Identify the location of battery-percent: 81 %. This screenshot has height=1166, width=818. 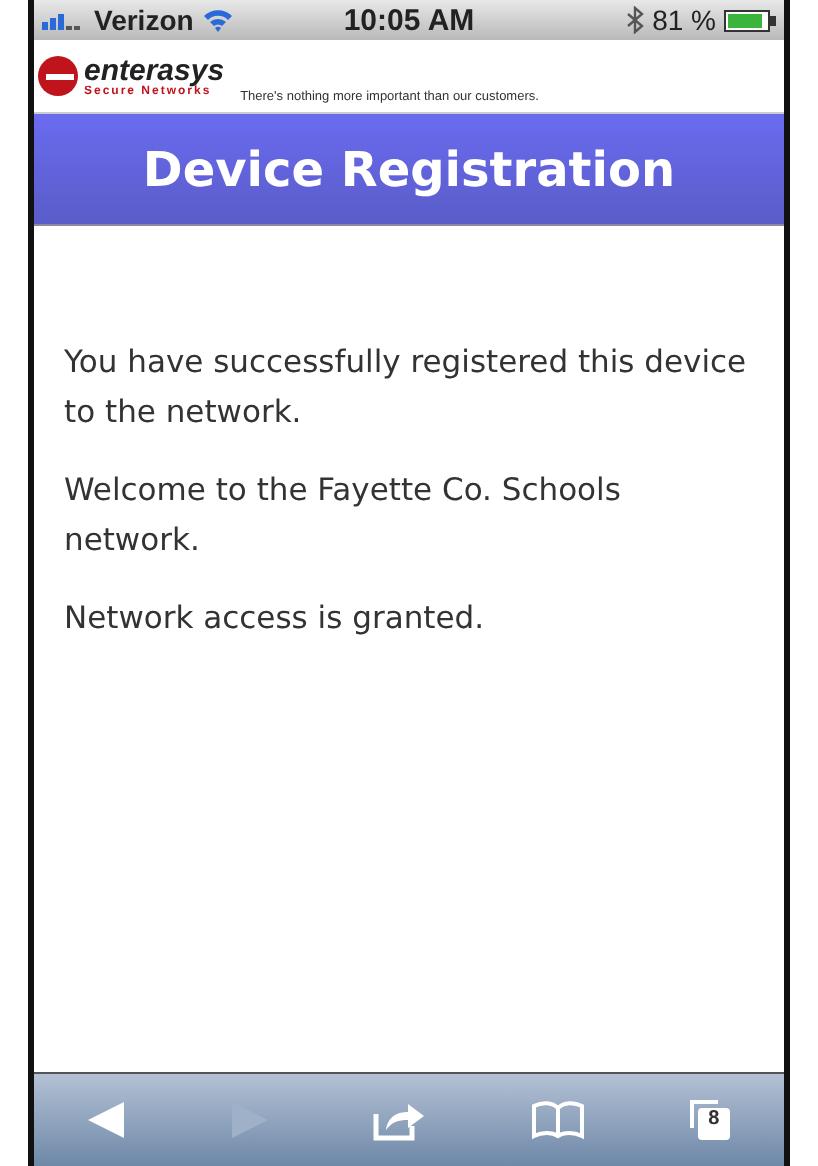
(684, 20).